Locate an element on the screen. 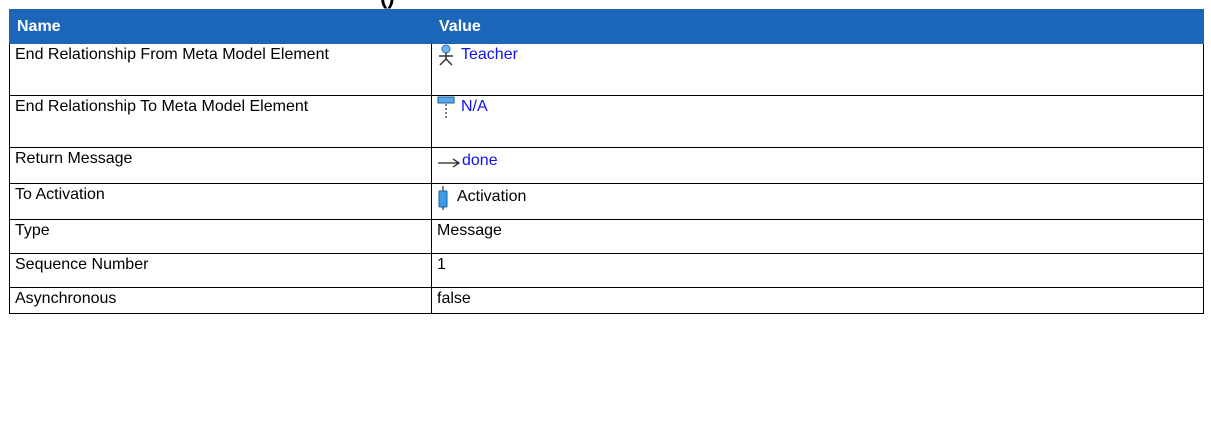 This screenshot has width=1211, height=421. property-name: Type is located at coordinates (220, 236).